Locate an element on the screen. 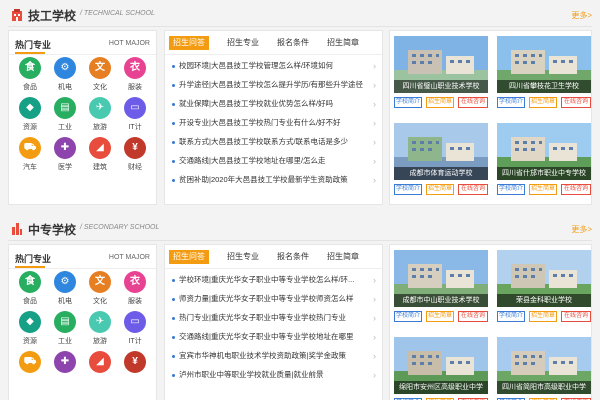  school-photo: 四川省简阳市高级职业中学 is located at coordinates (544, 365).